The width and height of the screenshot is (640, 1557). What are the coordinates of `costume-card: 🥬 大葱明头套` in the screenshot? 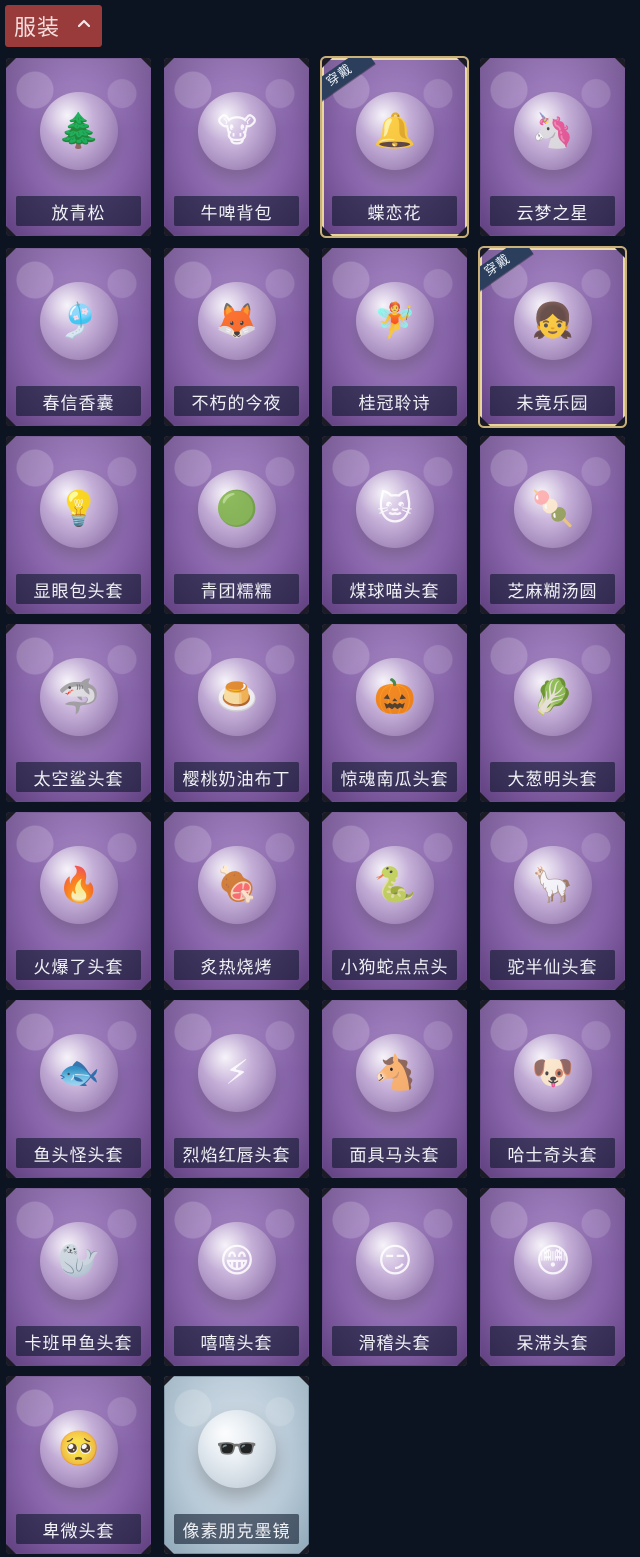 It's located at (552, 713).